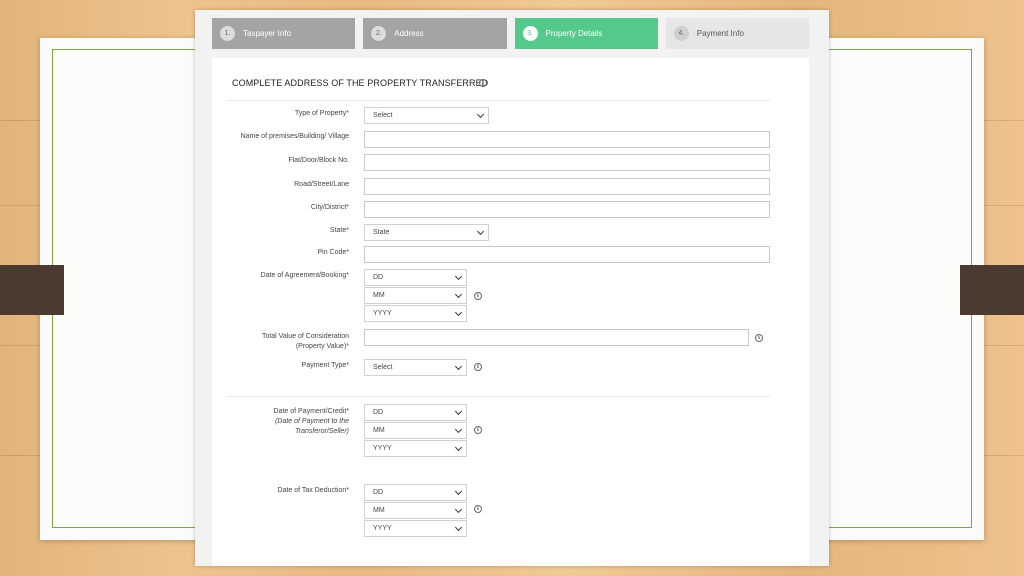  What do you see at coordinates (415, 295) in the screenshot?
I see `agreement-month-select: MM` at bounding box center [415, 295].